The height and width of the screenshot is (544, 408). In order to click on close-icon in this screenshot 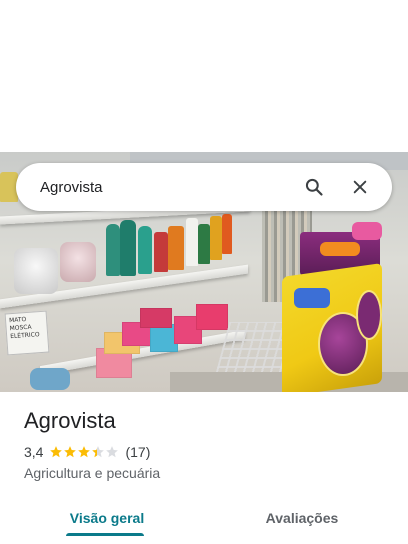, I will do `click(360, 187)`.